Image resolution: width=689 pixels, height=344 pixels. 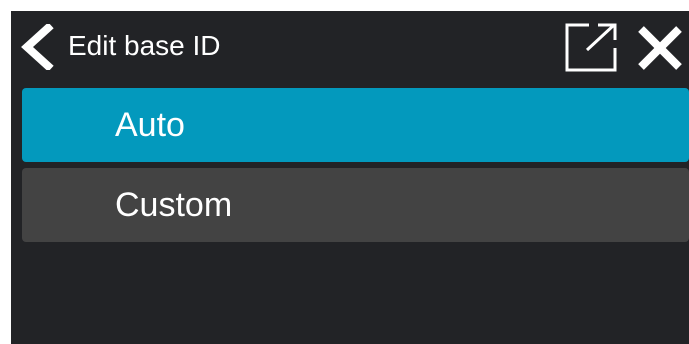 I want to click on expand-button, so click(x=591, y=47).